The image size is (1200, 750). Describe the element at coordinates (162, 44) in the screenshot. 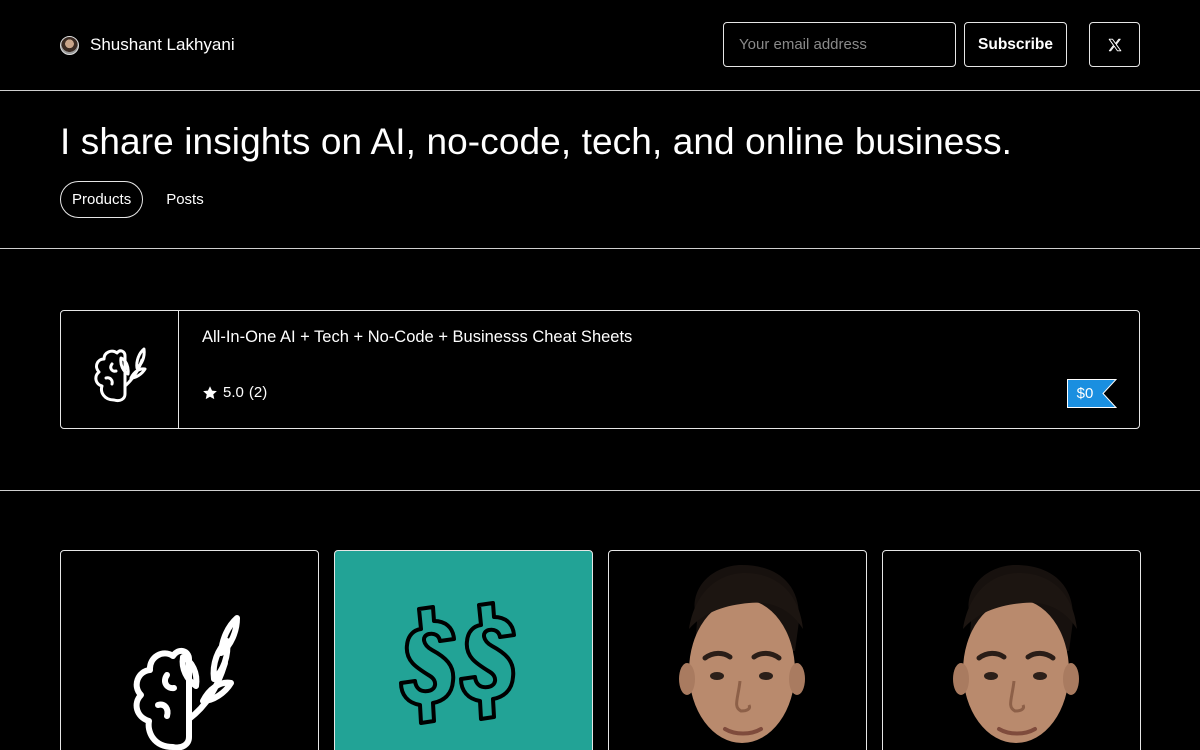

I see `author-name: Shushant Lakhyani` at that location.